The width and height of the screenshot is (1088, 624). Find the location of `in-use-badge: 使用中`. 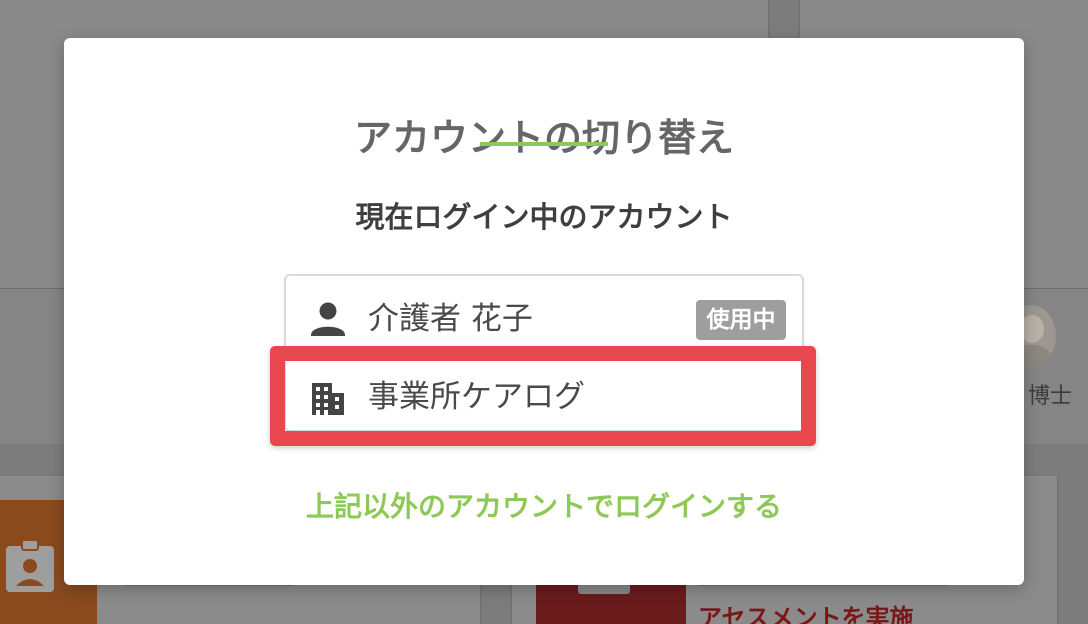

in-use-badge: 使用中 is located at coordinates (741, 320).